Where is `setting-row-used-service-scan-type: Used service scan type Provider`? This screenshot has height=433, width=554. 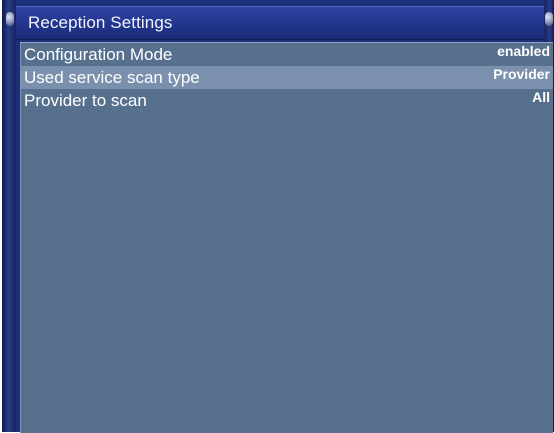
setting-row-used-service-scan-type: Used service scan type Provider is located at coordinates (287, 77).